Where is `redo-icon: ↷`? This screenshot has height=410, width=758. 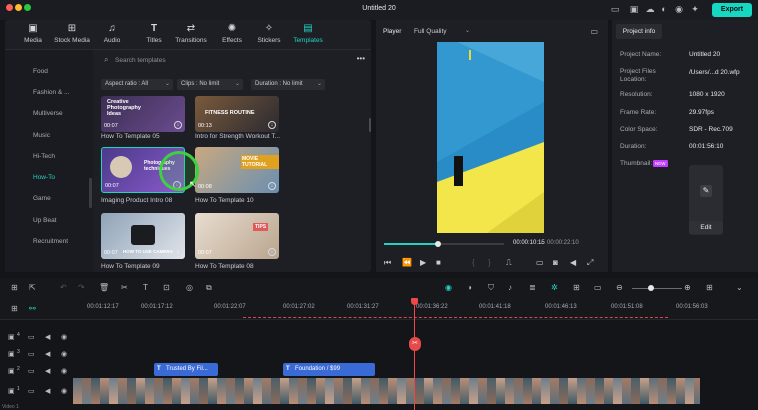 redo-icon: ↷ is located at coordinates (81, 288).